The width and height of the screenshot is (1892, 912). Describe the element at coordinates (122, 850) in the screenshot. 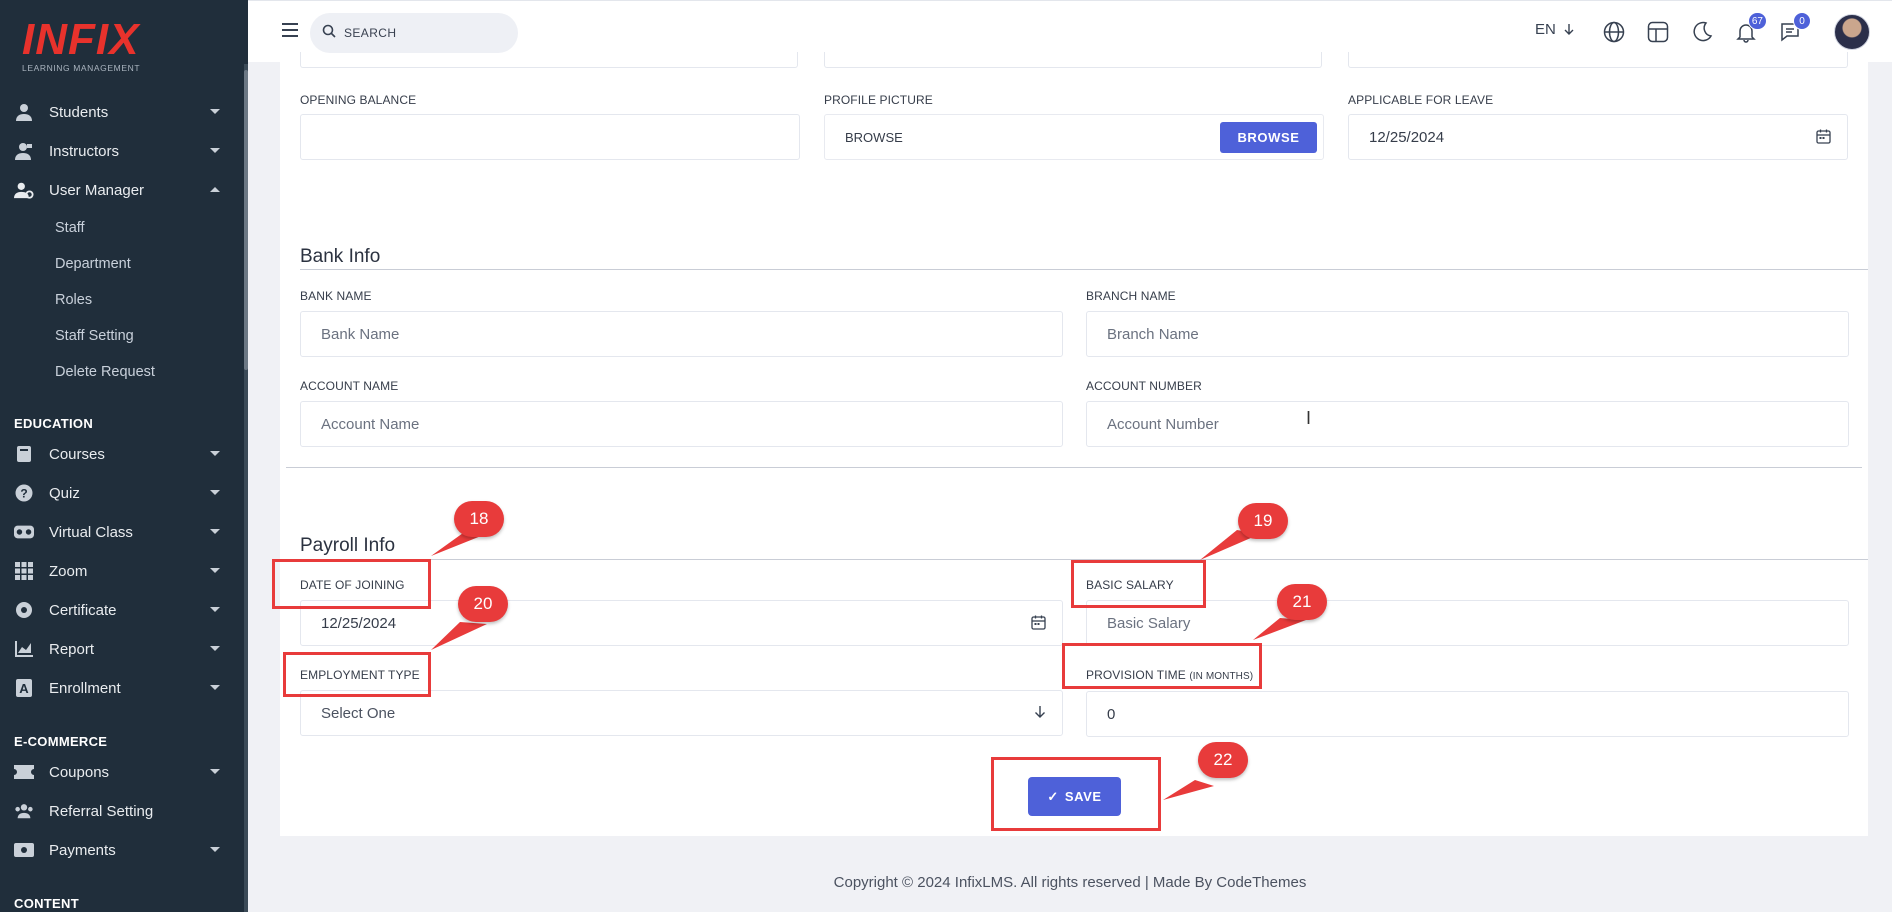

I see `sidebar-item-payments: Payments` at that location.